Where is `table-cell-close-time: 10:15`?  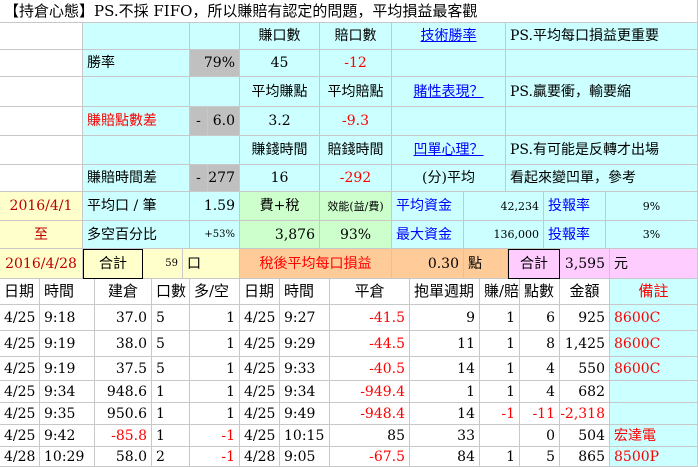
table-cell-close-time: 10:15 is located at coordinates (305, 436).